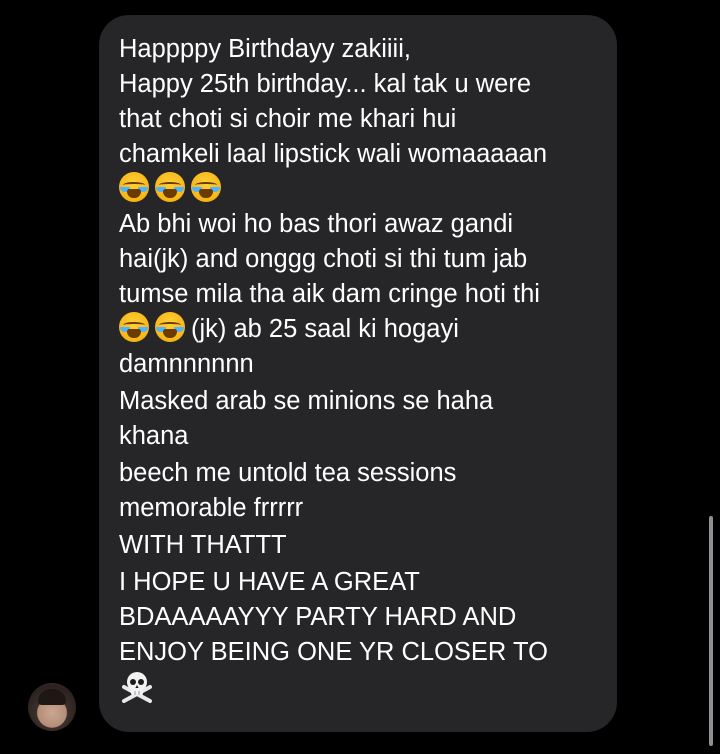 This screenshot has height=754, width=720. What do you see at coordinates (137, 687) in the screenshot?
I see `skull-and-crossbones-icon` at bounding box center [137, 687].